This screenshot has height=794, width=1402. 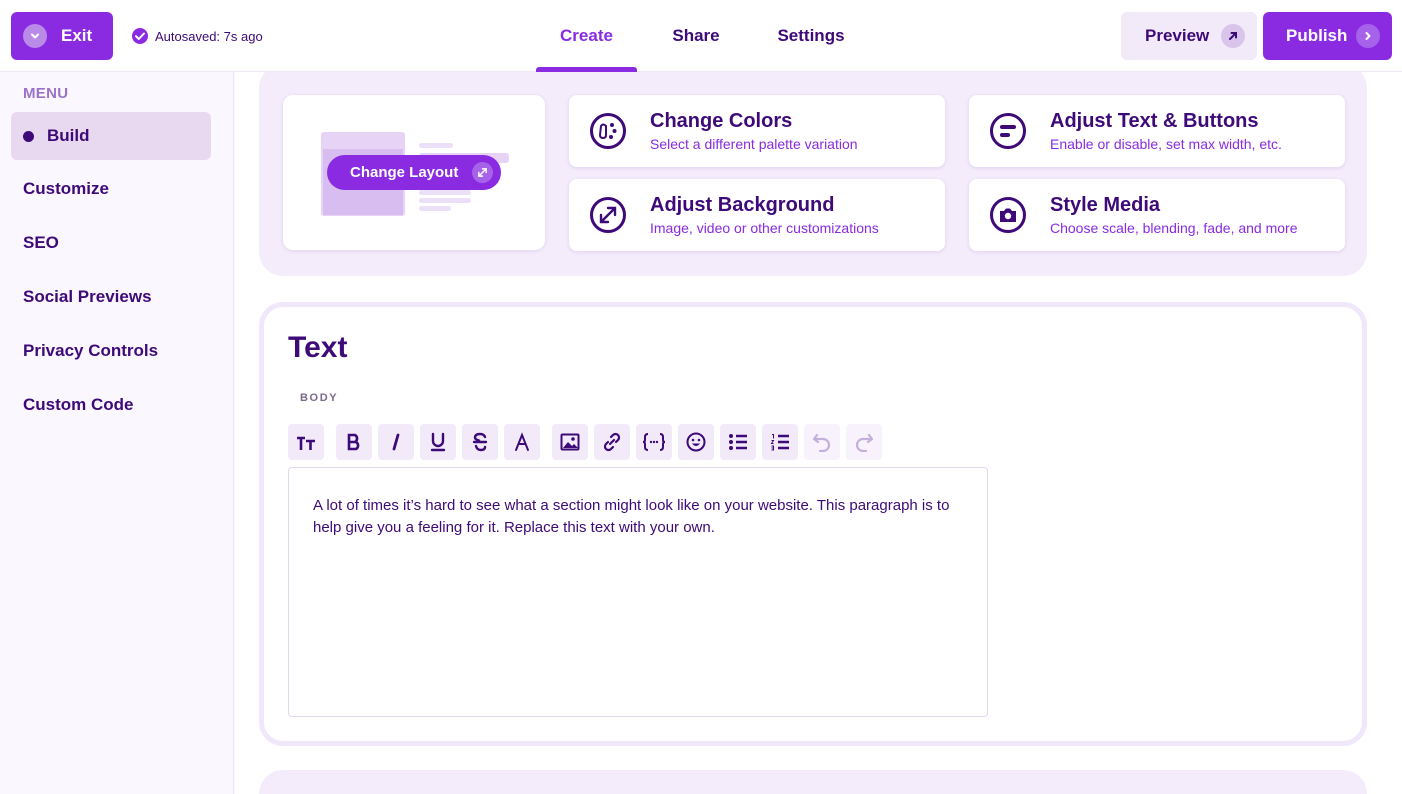 What do you see at coordinates (813, 782) in the screenshot?
I see `next-section-panel` at bounding box center [813, 782].